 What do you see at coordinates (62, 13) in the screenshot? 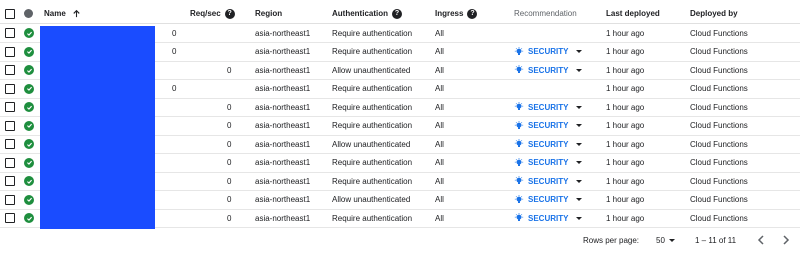
I see `column-header-name: Name` at bounding box center [62, 13].